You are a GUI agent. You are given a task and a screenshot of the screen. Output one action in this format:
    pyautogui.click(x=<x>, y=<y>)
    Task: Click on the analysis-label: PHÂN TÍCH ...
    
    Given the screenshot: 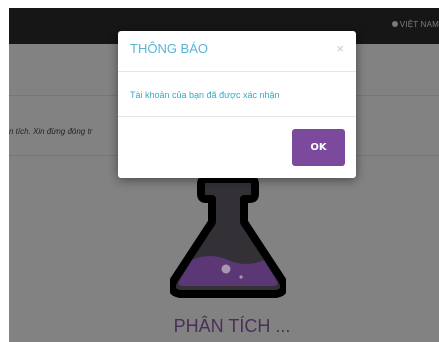 What is the action you would take?
    pyautogui.click(x=232, y=326)
    